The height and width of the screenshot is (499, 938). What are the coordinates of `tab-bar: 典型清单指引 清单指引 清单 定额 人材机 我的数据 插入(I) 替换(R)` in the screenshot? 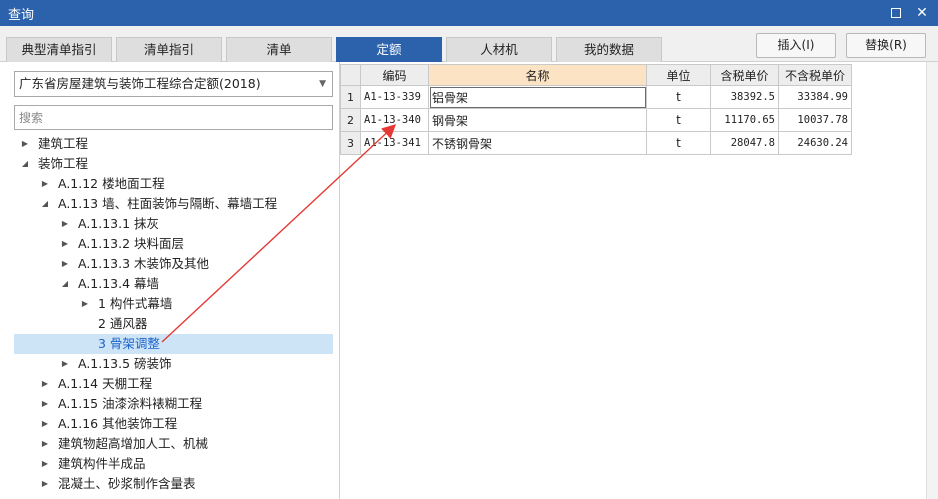 It's located at (469, 44).